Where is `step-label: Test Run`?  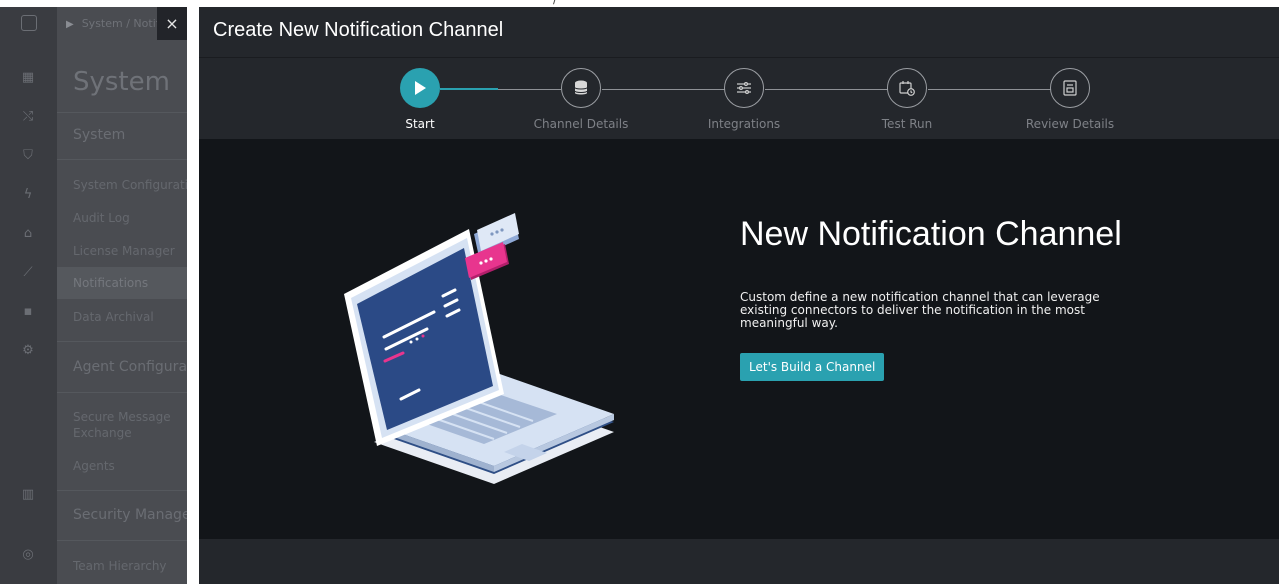
step-label: Test Run is located at coordinates (907, 124).